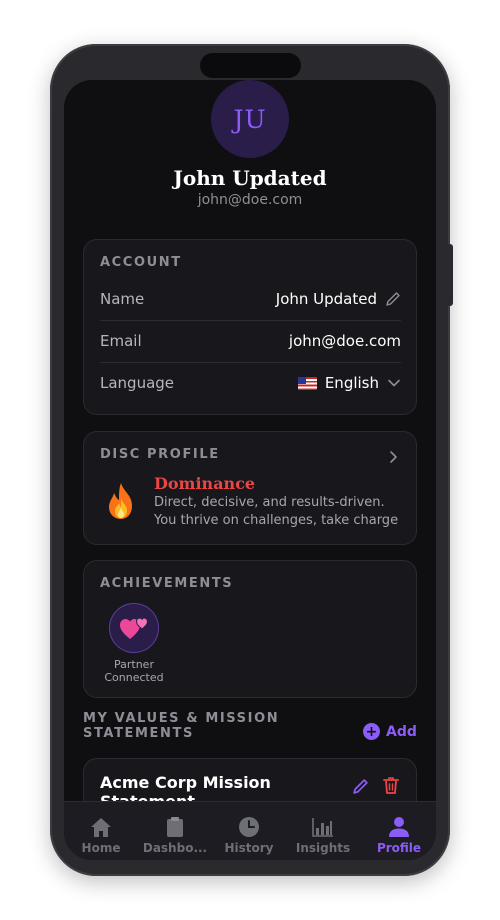 The width and height of the screenshot is (500, 920). I want to click on language-label: Language, so click(137, 383).